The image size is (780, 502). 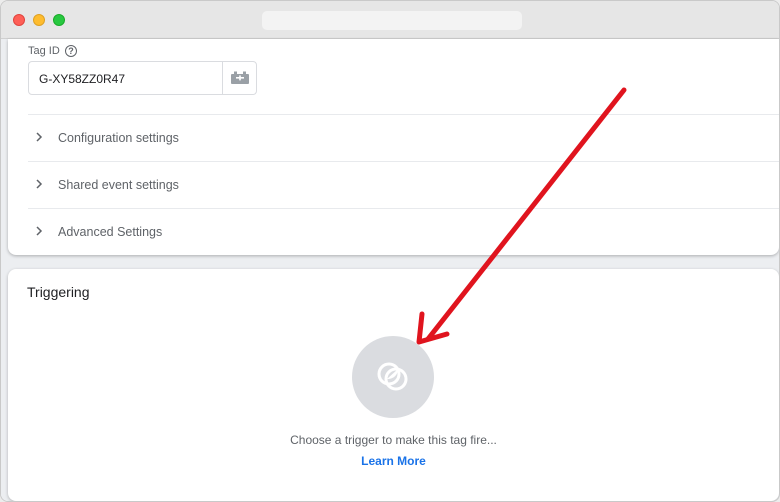 I want to click on section-advanced-settings: Advanced Settings, so click(x=403, y=231).